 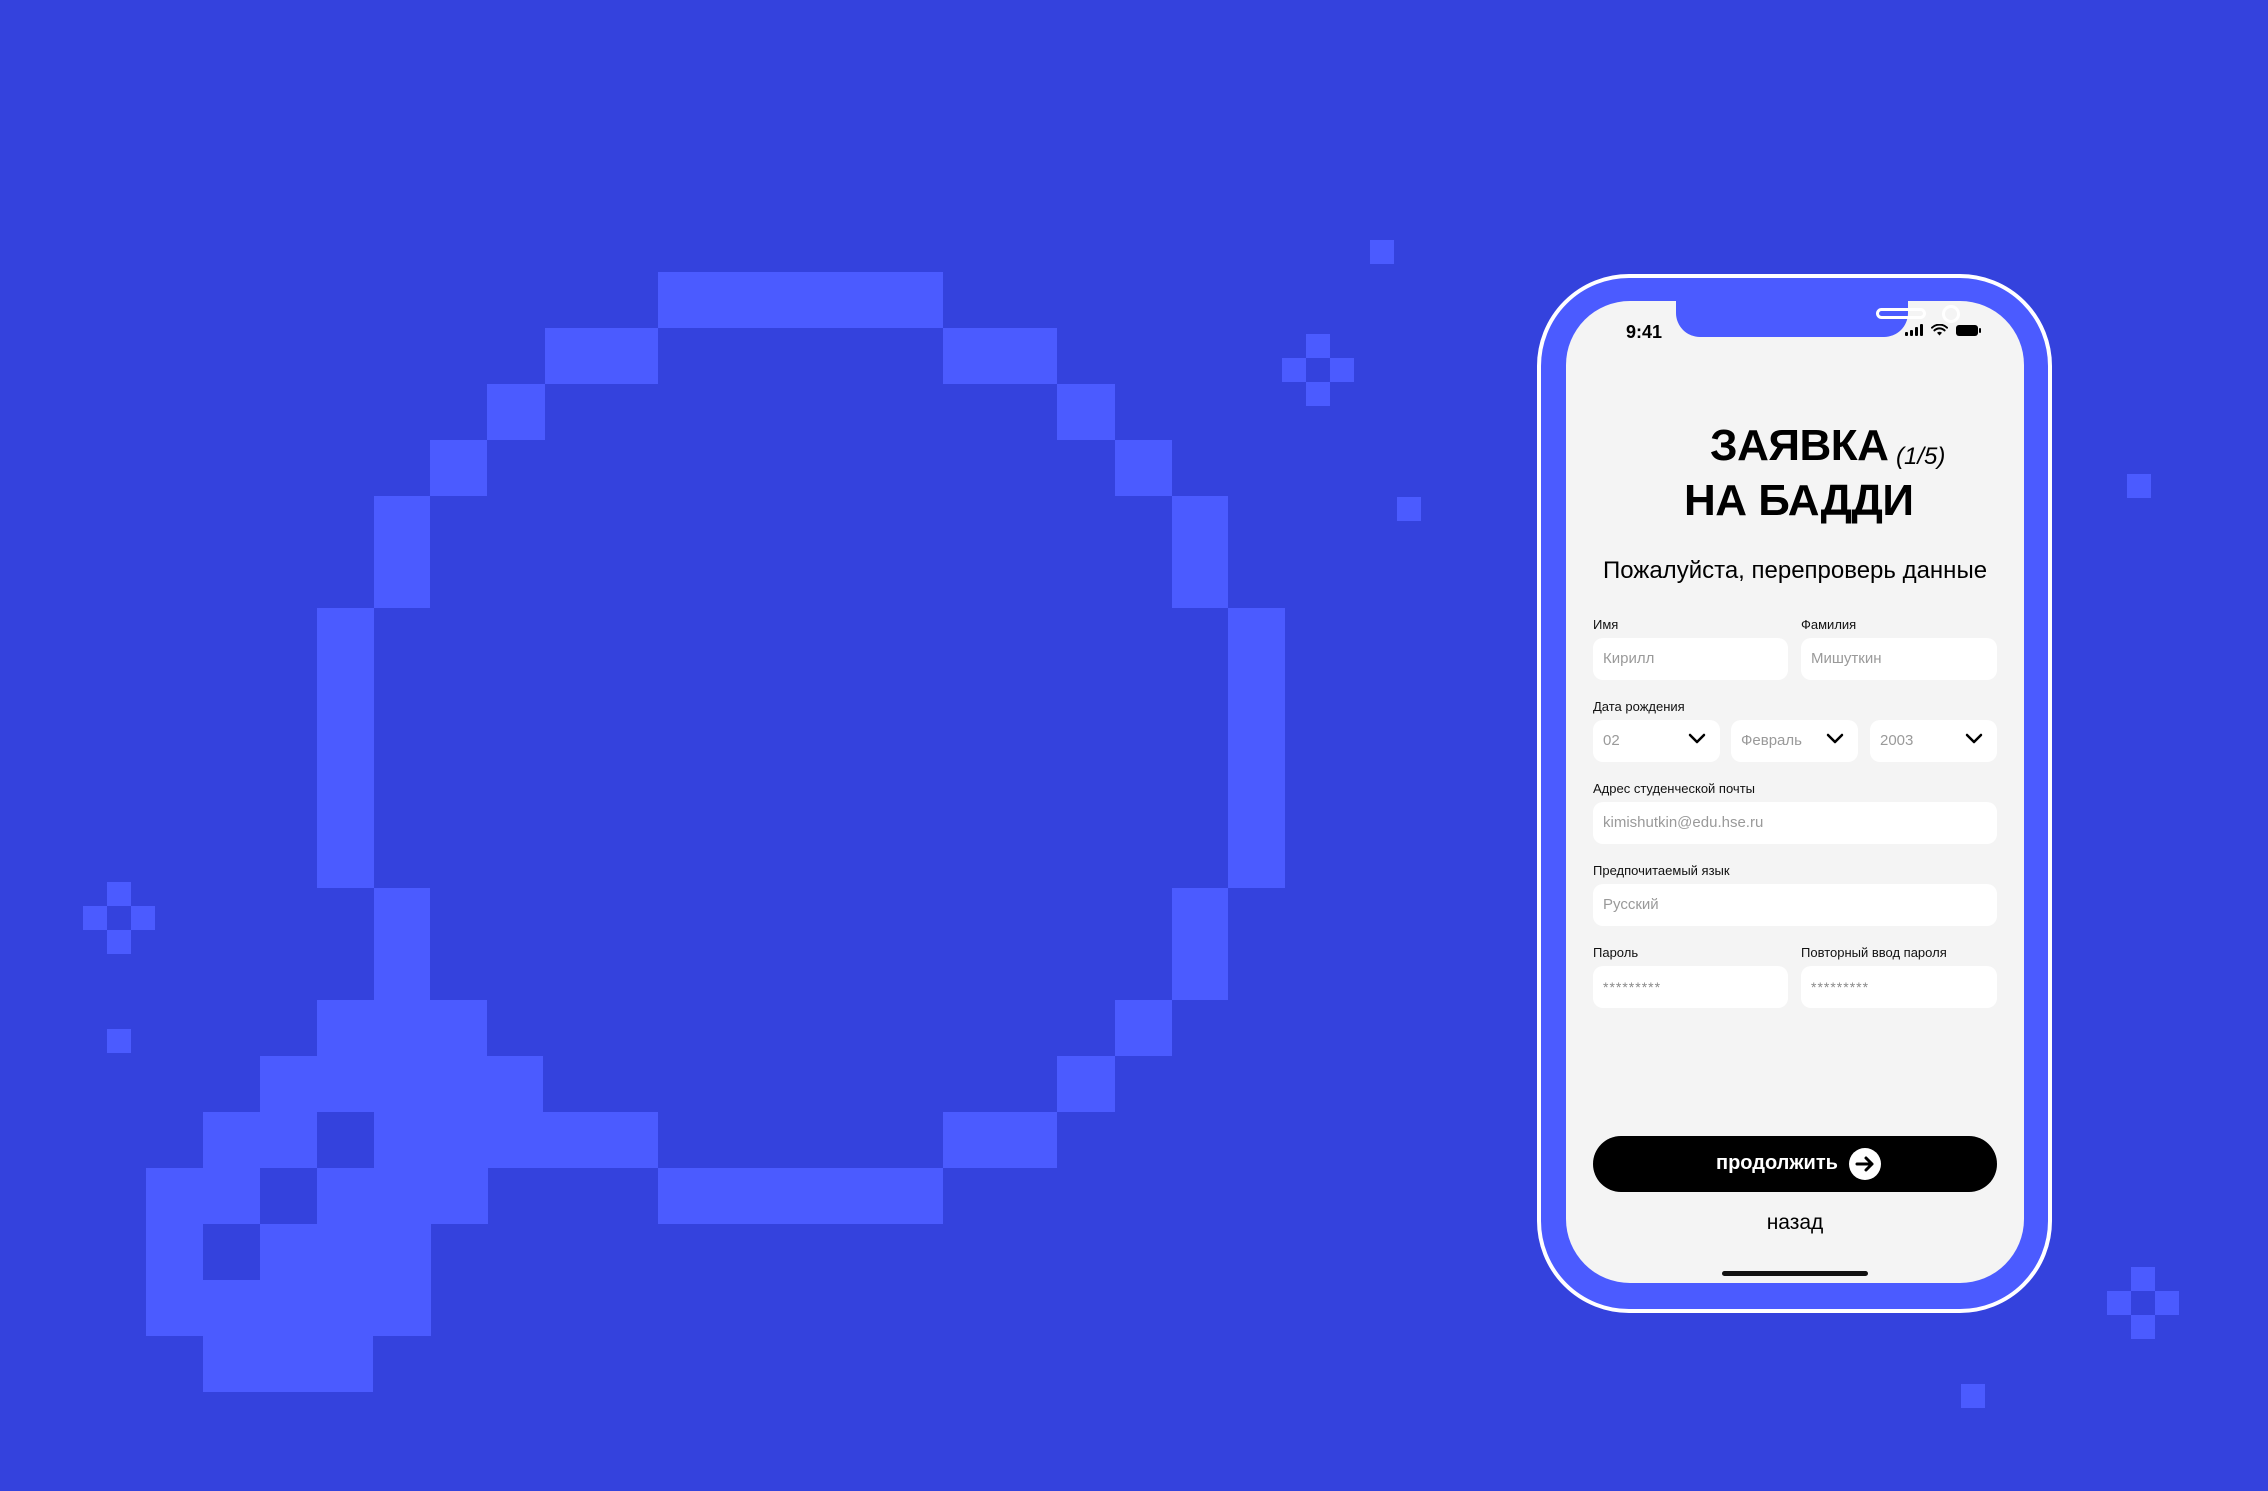 What do you see at coordinates (1795, 1223) in the screenshot?
I see `back-link: назад` at bounding box center [1795, 1223].